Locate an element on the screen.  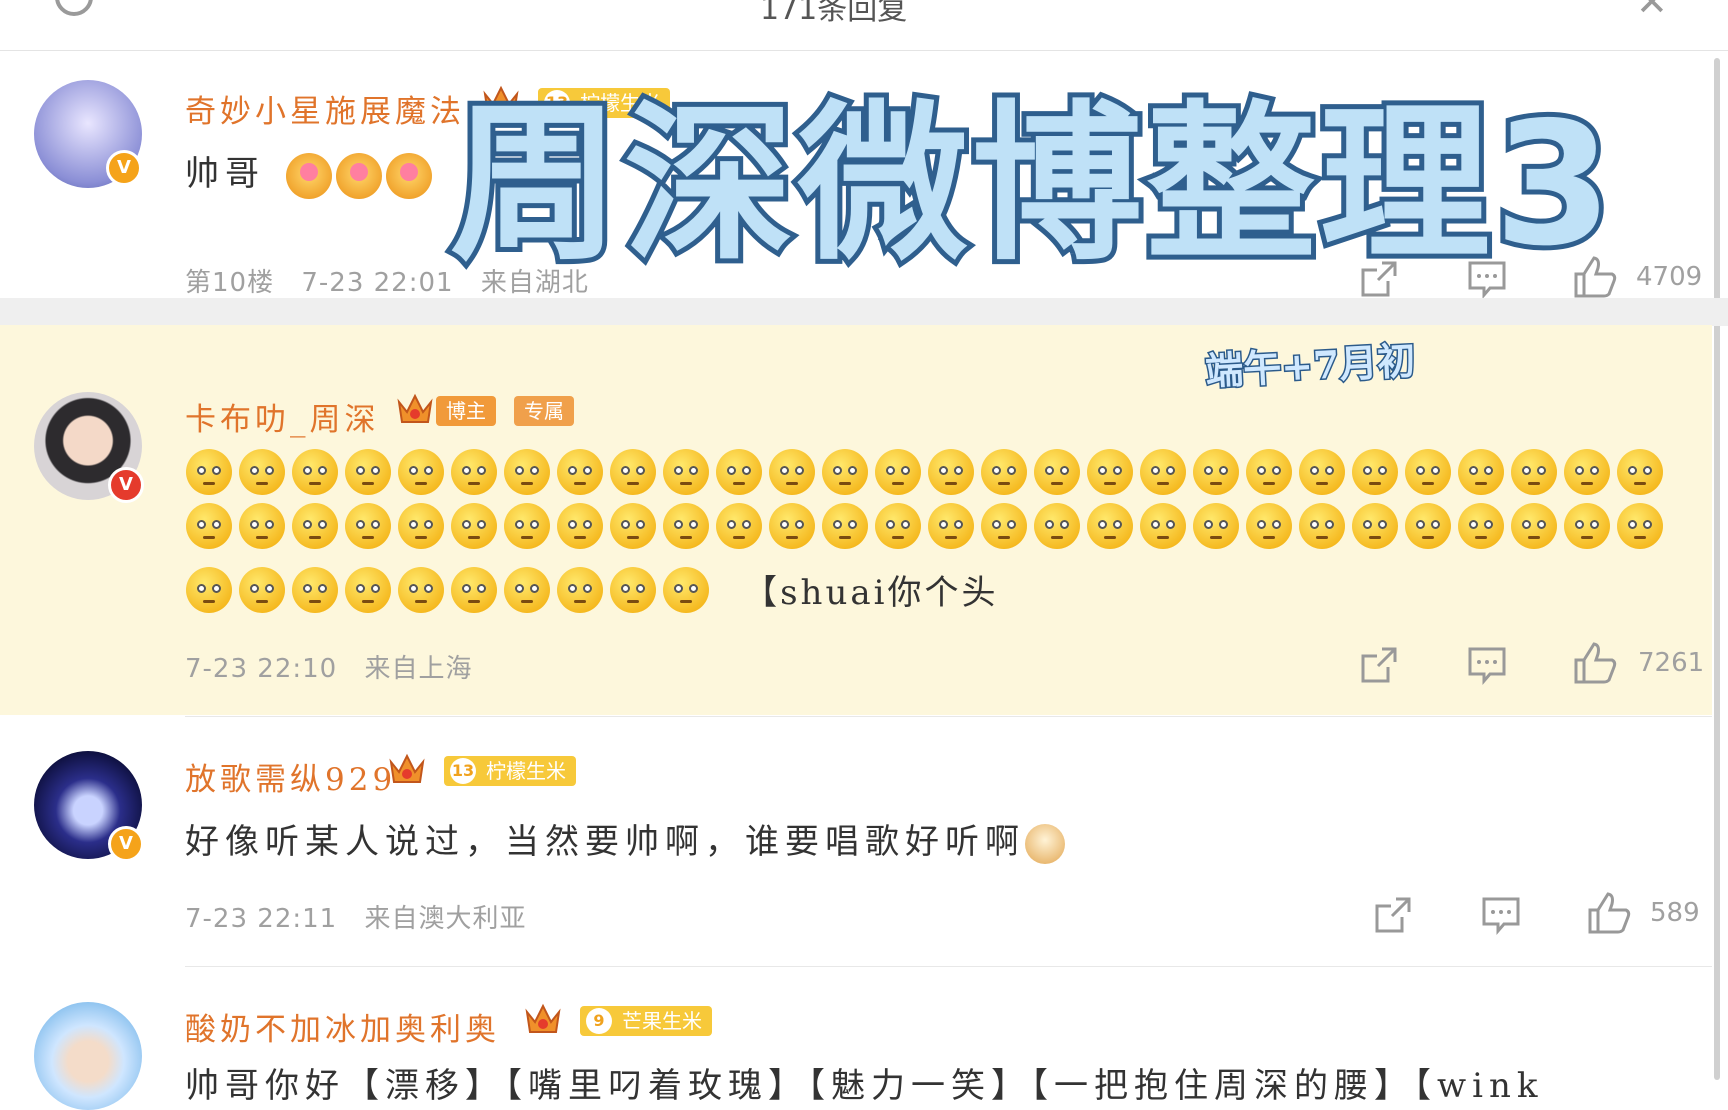
username: 酸奶不加冰加奥利奥 is located at coordinates (342, 1026).